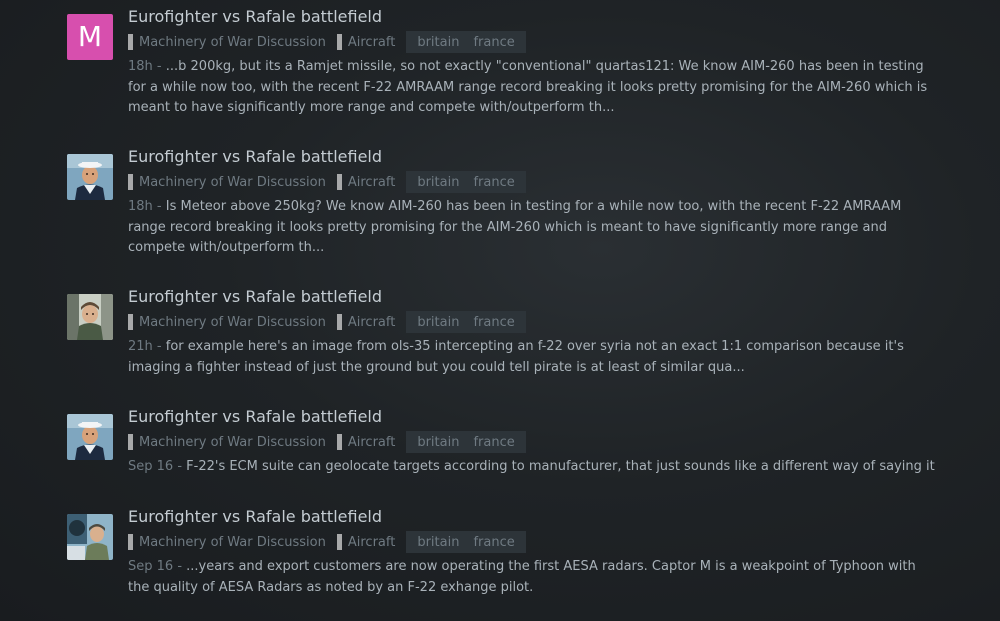 The height and width of the screenshot is (621, 1000). What do you see at coordinates (90, 537) in the screenshot?
I see `pilot-jet-avatar-icon` at bounding box center [90, 537].